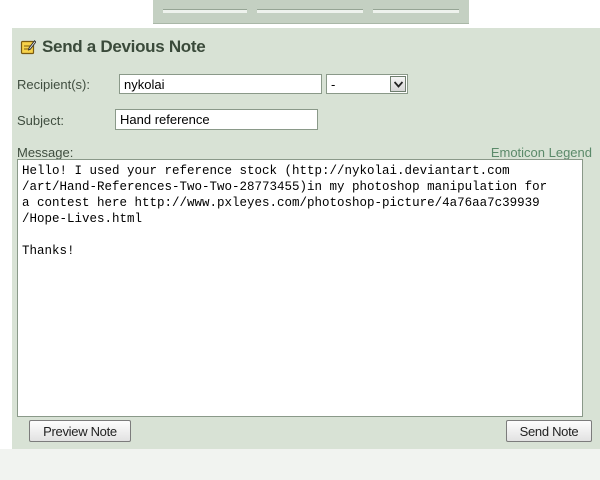 This screenshot has height=480, width=600. What do you see at coordinates (124, 46) in the screenshot?
I see `page-title: Send a Devious Note` at bounding box center [124, 46].